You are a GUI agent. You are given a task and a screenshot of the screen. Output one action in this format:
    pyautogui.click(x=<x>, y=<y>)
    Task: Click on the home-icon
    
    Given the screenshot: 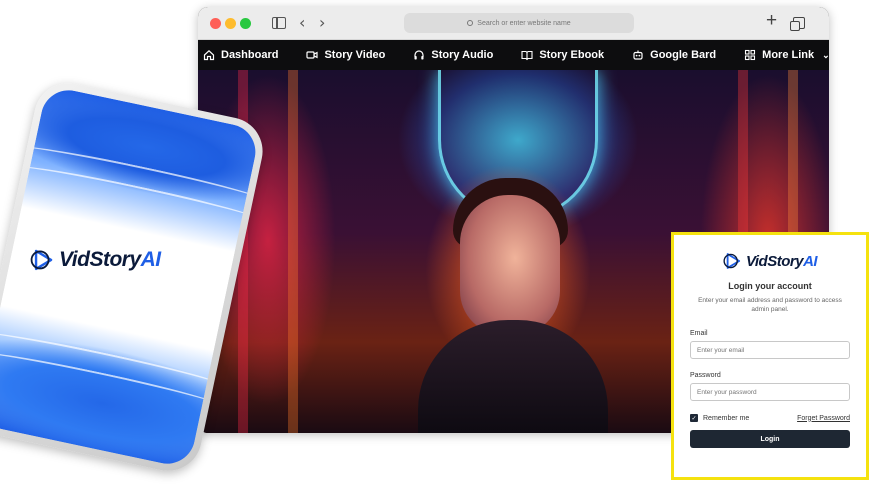 What is the action you would take?
    pyautogui.click(x=209, y=55)
    